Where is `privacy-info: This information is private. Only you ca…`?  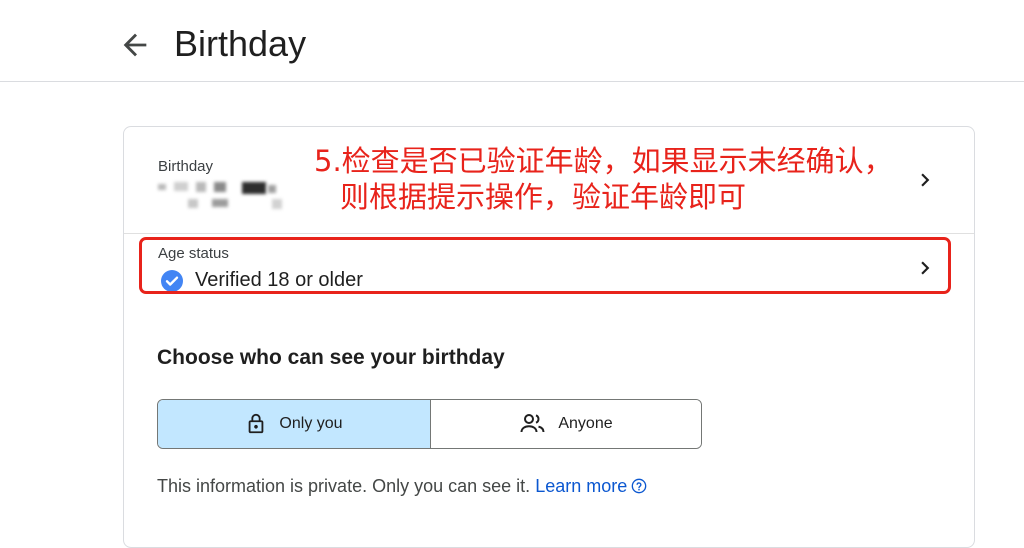 privacy-info: This information is private. Only you ca… is located at coordinates (402, 486).